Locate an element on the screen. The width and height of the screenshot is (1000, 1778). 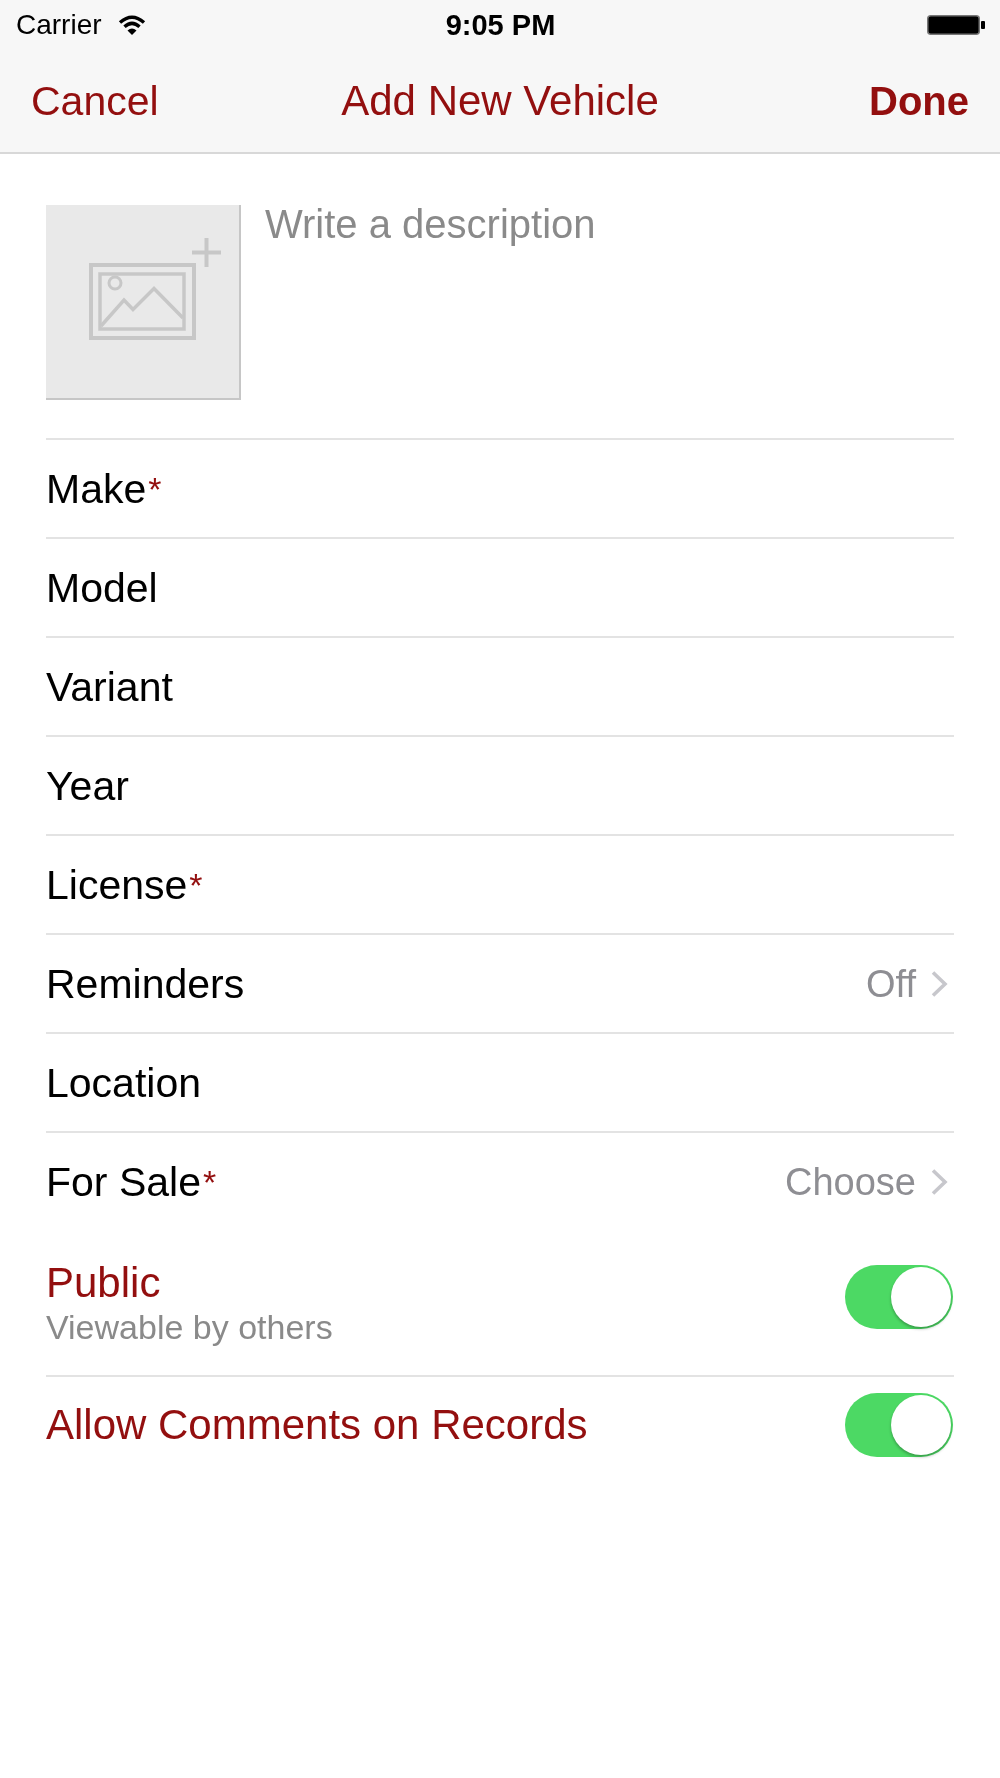
done-button: Done is located at coordinates (919, 101).